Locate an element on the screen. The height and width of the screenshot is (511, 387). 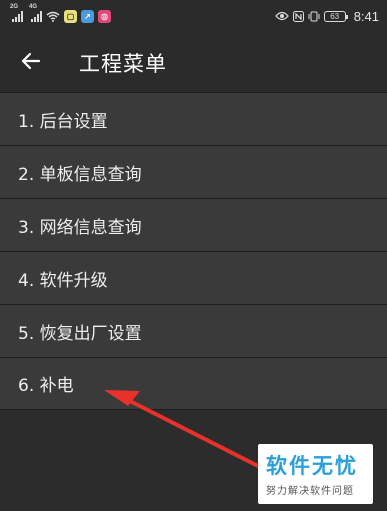
clock: 8:41 is located at coordinates (366, 16).